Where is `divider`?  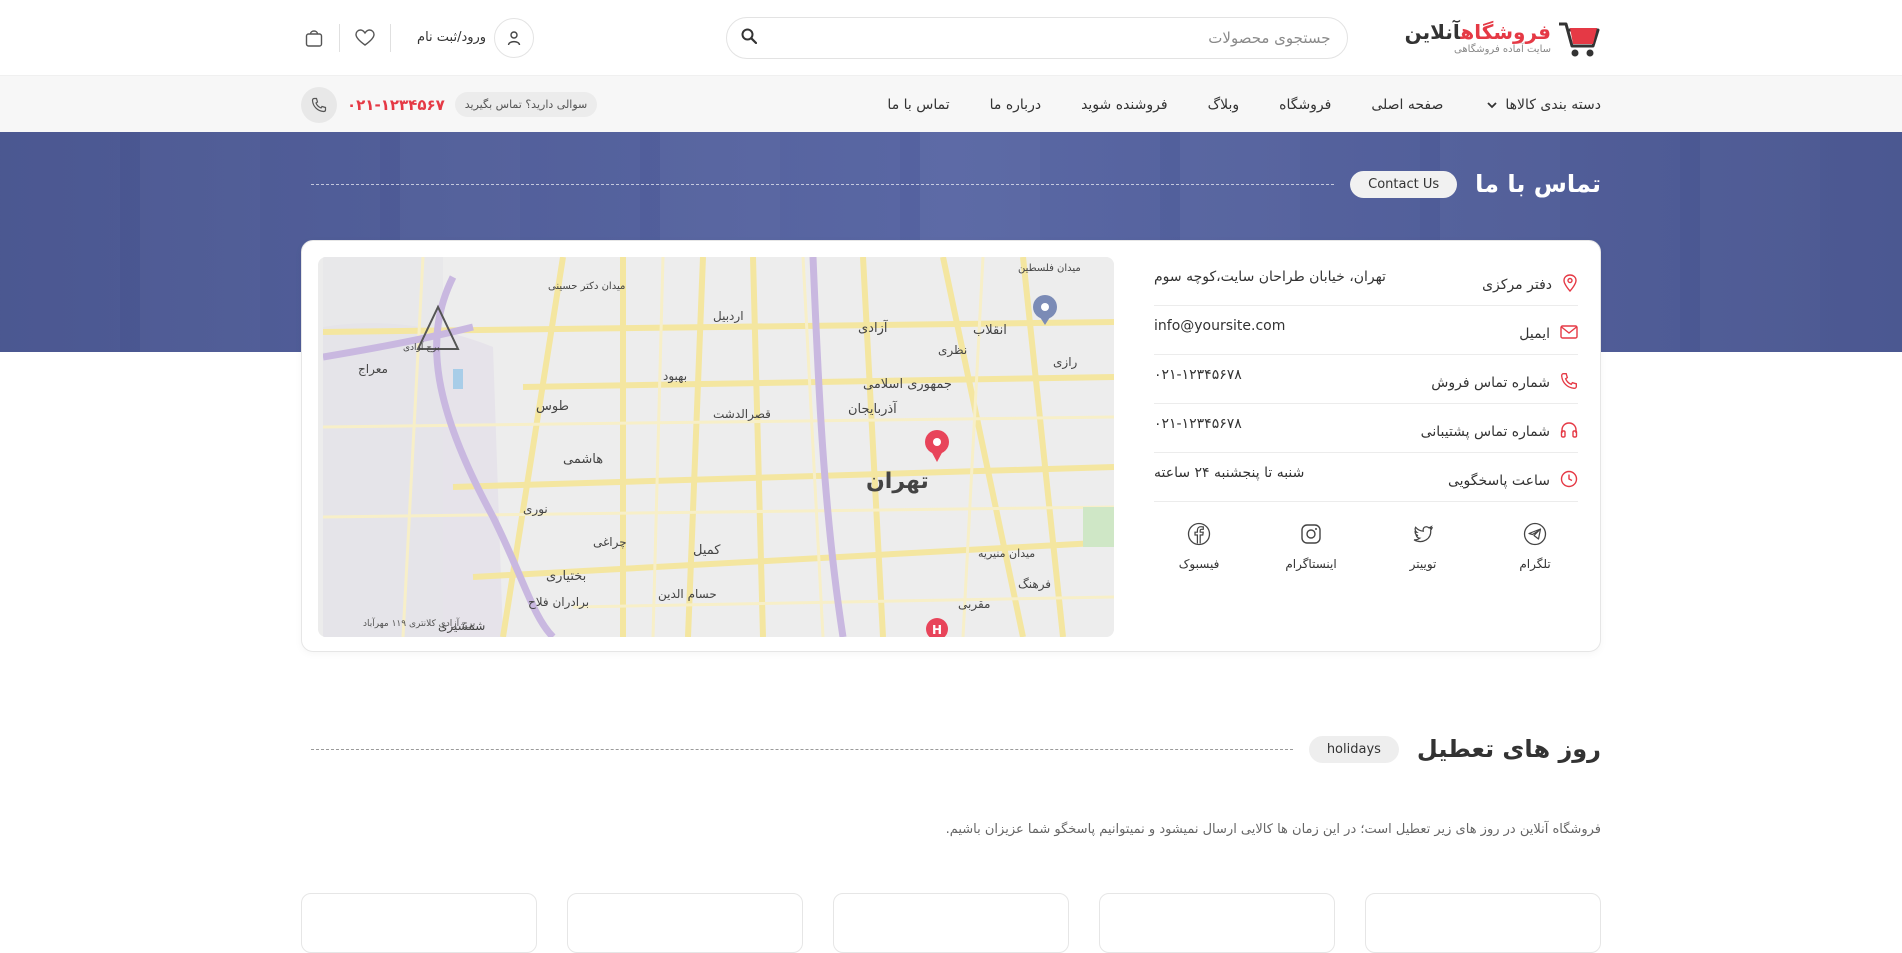
divider is located at coordinates (391, 37).